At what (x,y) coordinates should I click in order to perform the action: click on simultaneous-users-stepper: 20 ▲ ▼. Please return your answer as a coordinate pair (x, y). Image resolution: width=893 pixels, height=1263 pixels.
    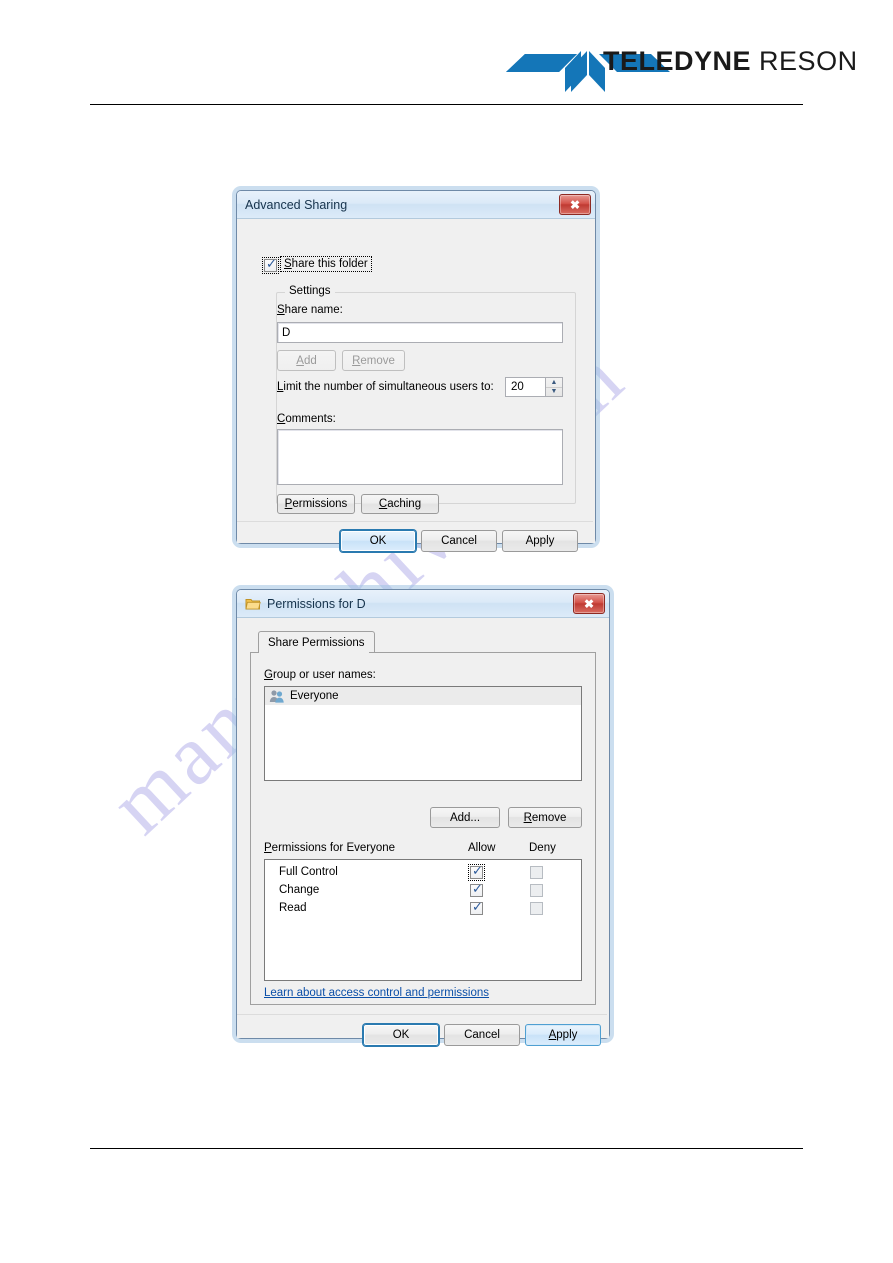
    Looking at the image, I should click on (534, 387).